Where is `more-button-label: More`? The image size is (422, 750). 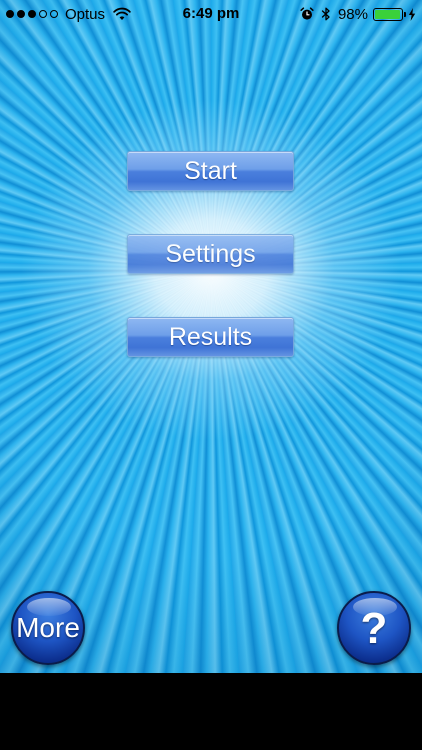
more-button-label: More is located at coordinates (48, 627).